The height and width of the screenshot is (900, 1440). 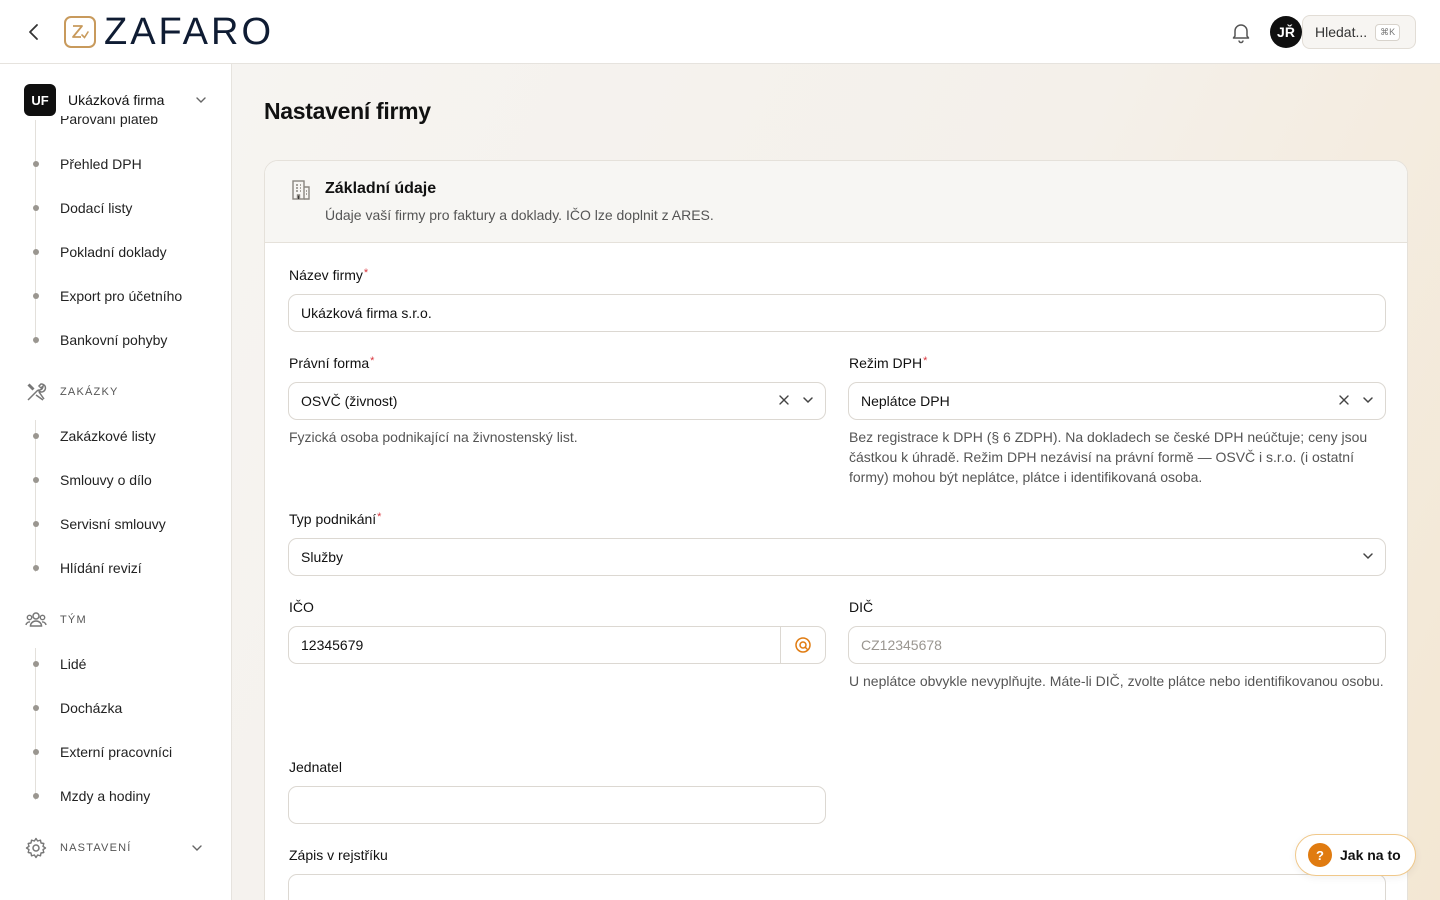 I want to click on business-type-label: Typ podnikání*, so click(x=335, y=519).